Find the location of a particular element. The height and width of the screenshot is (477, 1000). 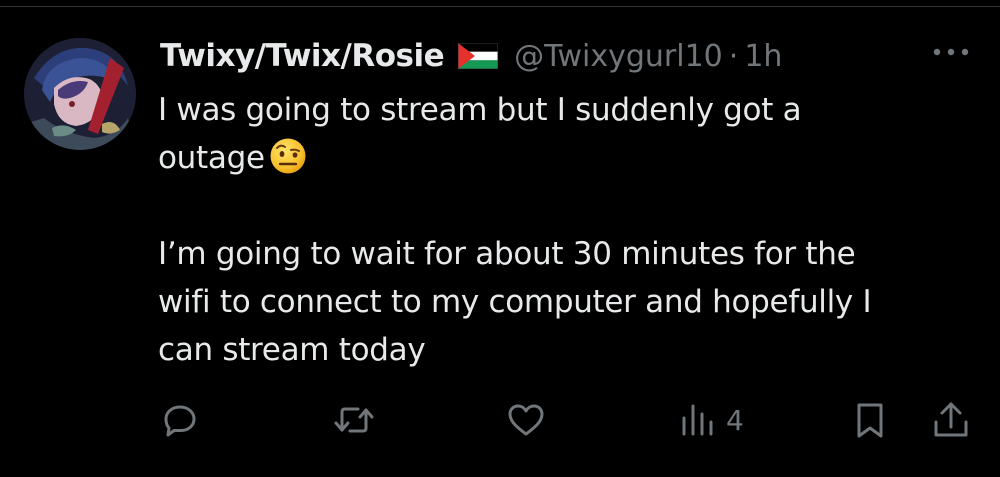

share-icon is located at coordinates (951, 420).